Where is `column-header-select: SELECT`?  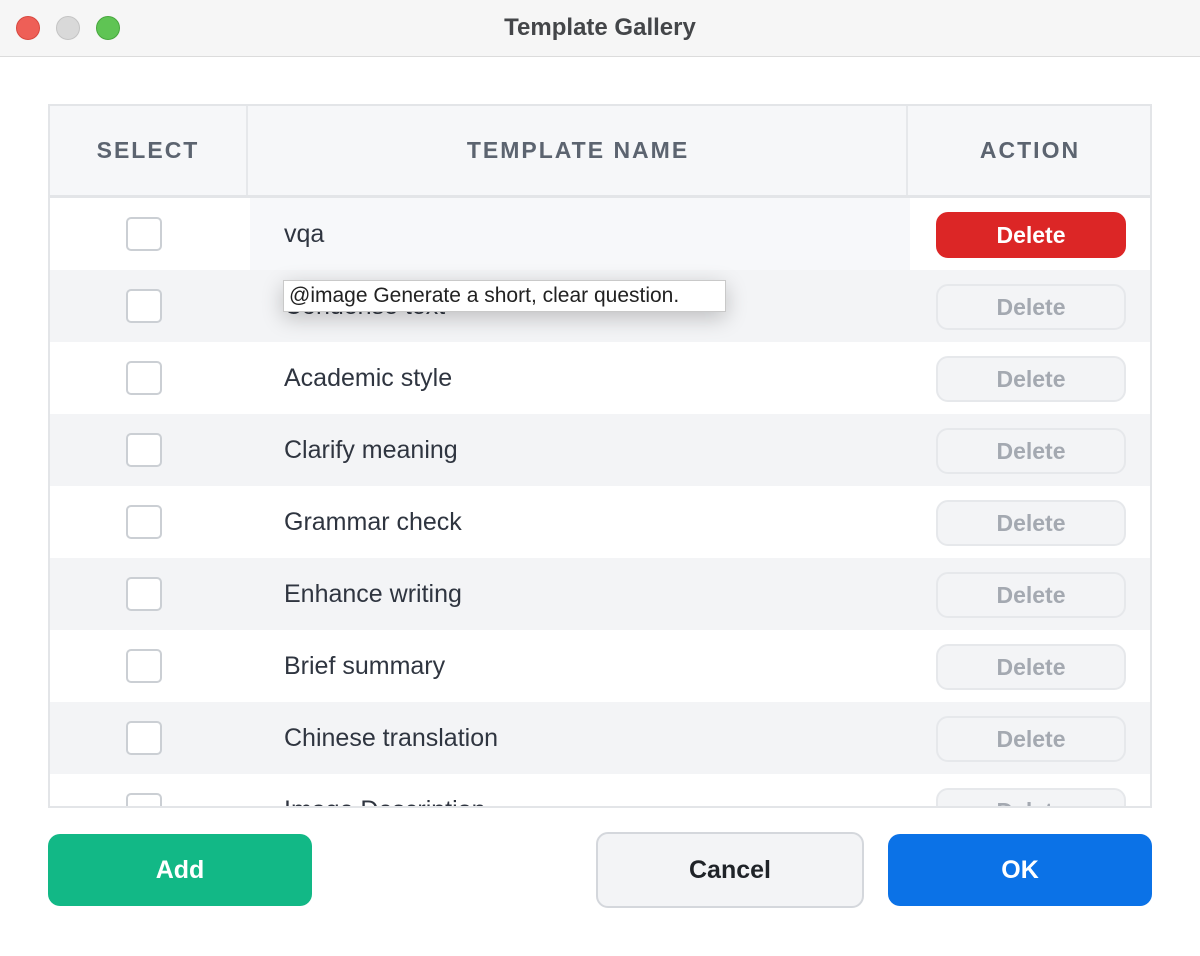 column-header-select: SELECT is located at coordinates (149, 150).